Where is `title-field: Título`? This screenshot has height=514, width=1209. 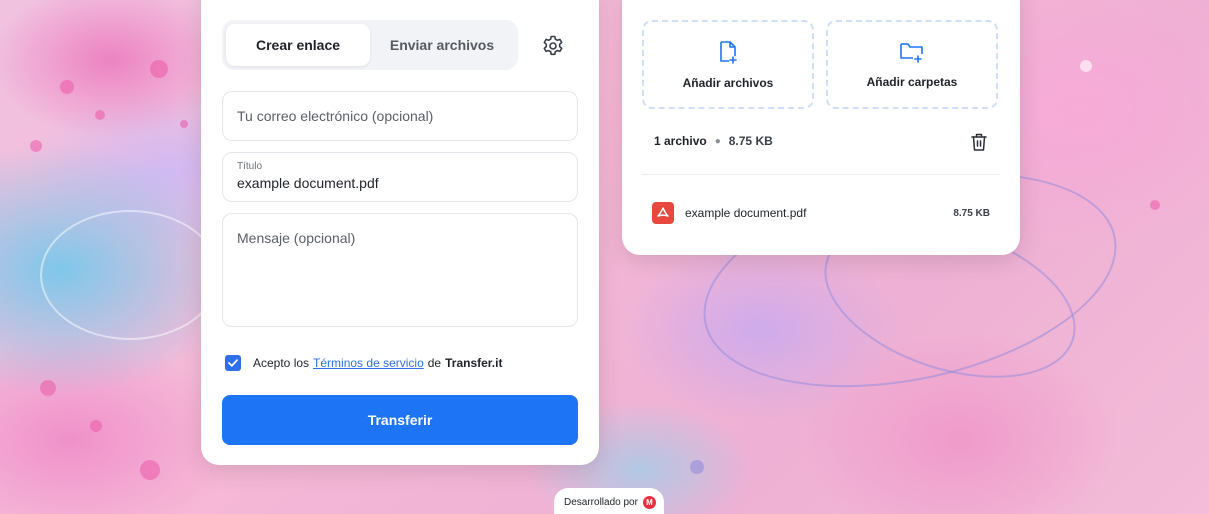 title-field: Título is located at coordinates (400, 177).